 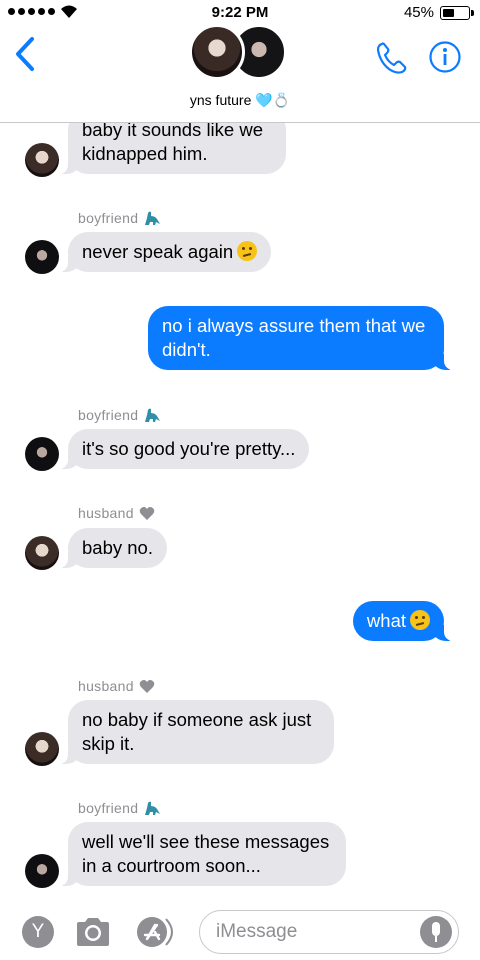 What do you see at coordinates (158, 251) in the screenshot?
I see `message-text: never speak again` at bounding box center [158, 251].